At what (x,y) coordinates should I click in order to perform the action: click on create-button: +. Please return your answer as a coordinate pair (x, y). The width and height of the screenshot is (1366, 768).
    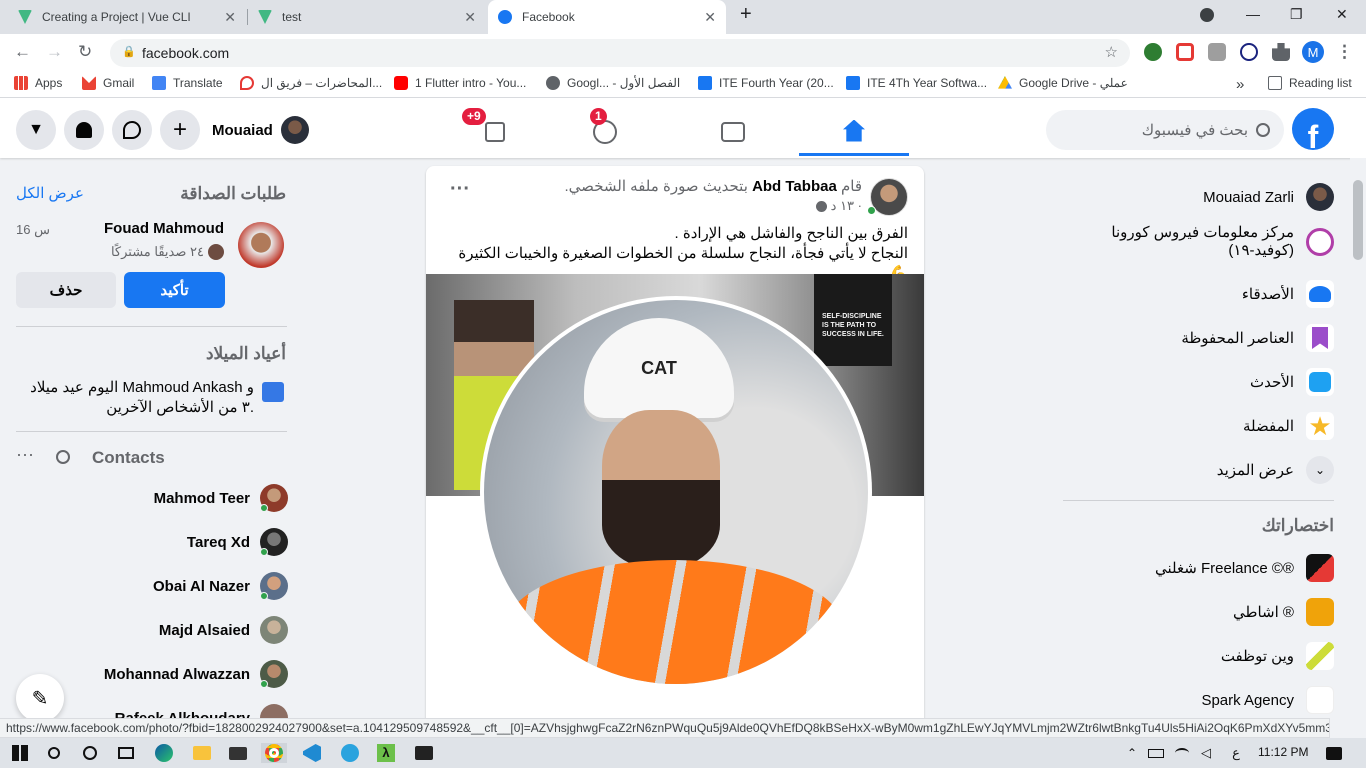
    Looking at the image, I should click on (180, 130).